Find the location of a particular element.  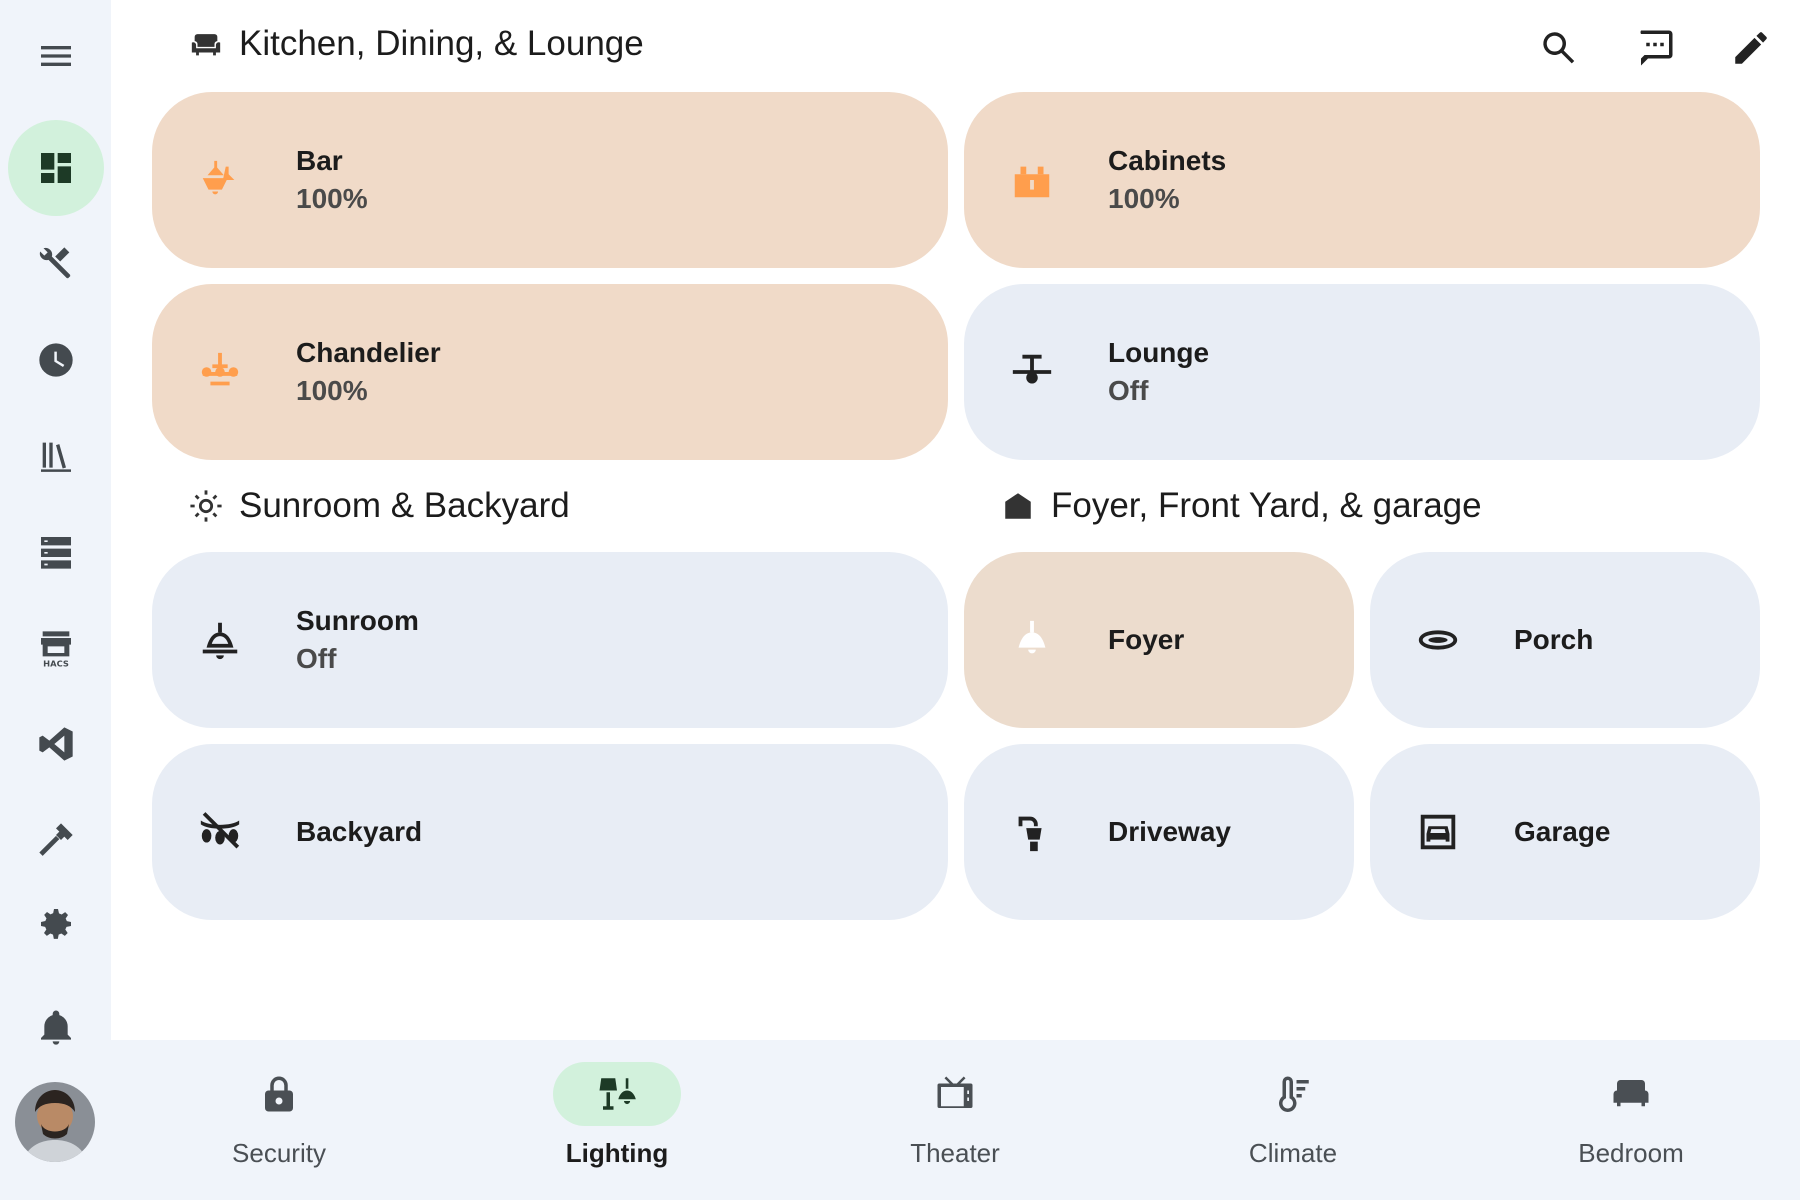

sidebar-item-tools is located at coordinates (56, 264).